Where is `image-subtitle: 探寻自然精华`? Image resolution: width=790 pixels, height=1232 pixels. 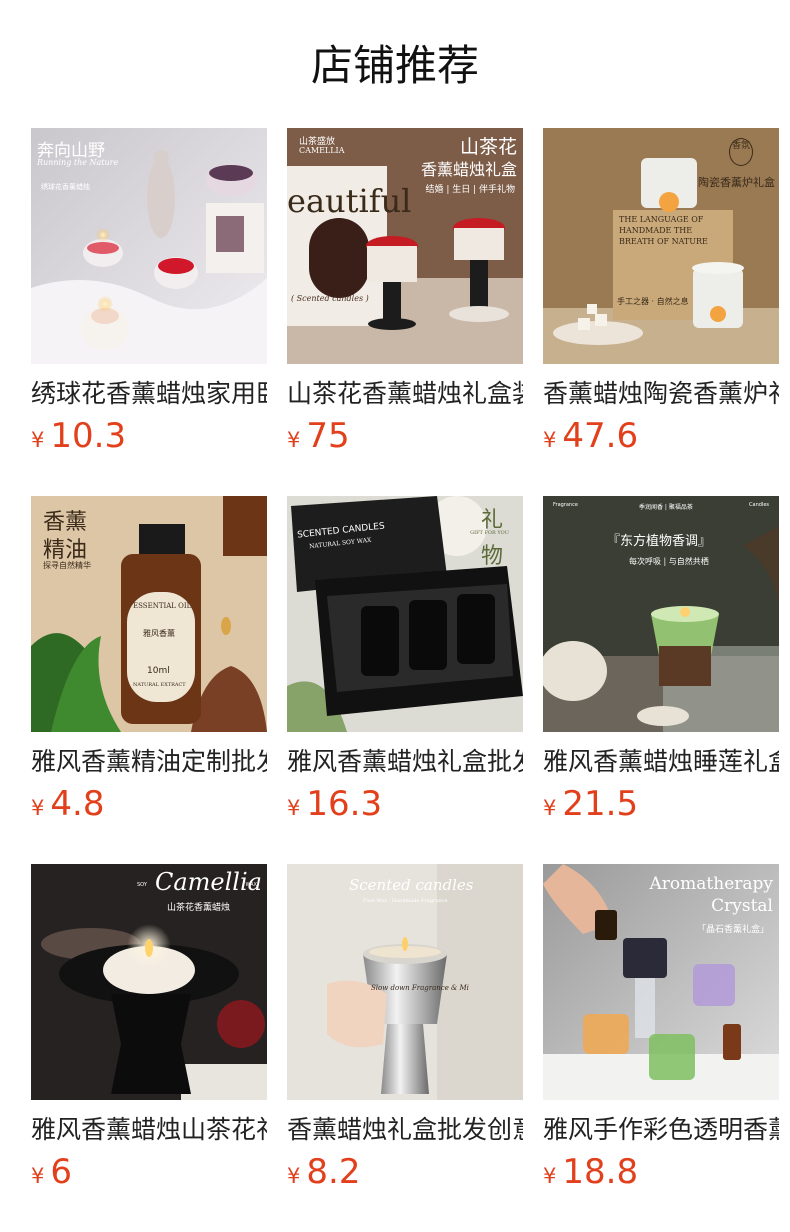 image-subtitle: 探寻自然精华 is located at coordinates (67, 565).